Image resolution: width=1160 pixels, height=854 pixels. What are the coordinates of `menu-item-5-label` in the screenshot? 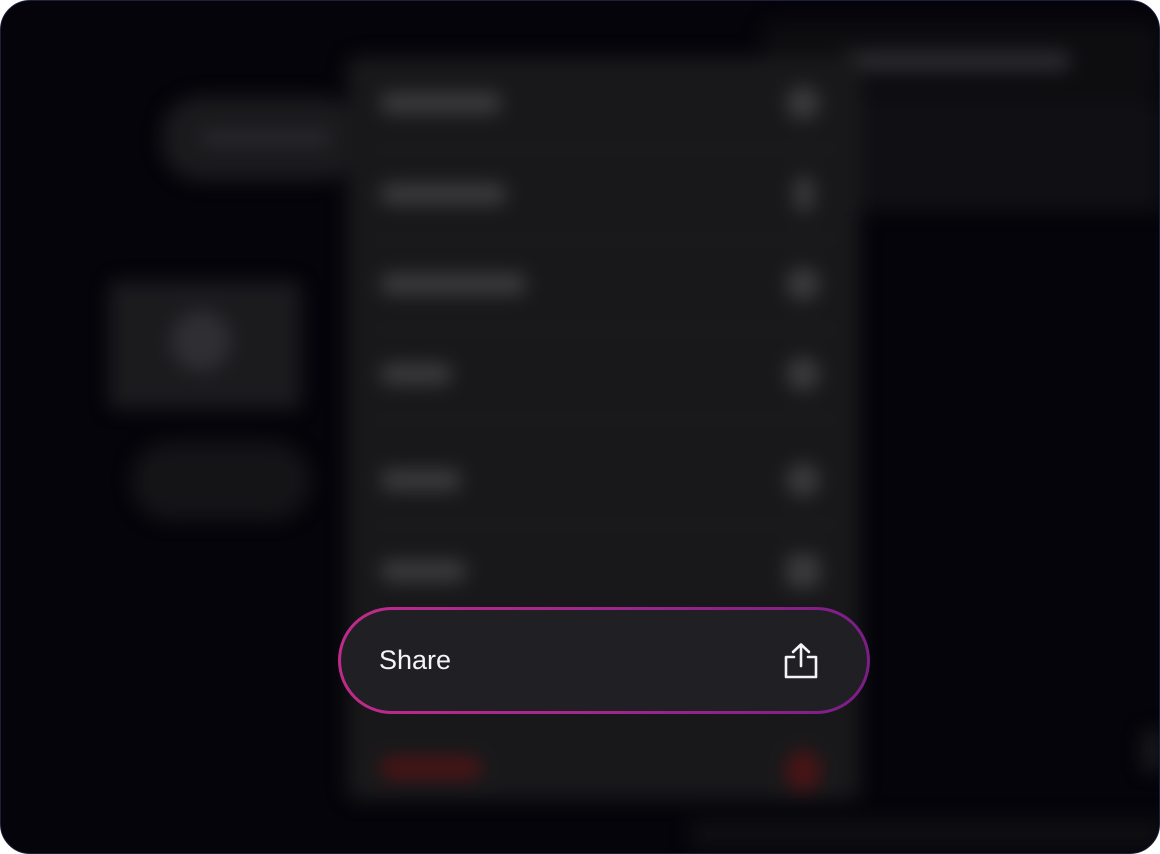 It's located at (421, 480).